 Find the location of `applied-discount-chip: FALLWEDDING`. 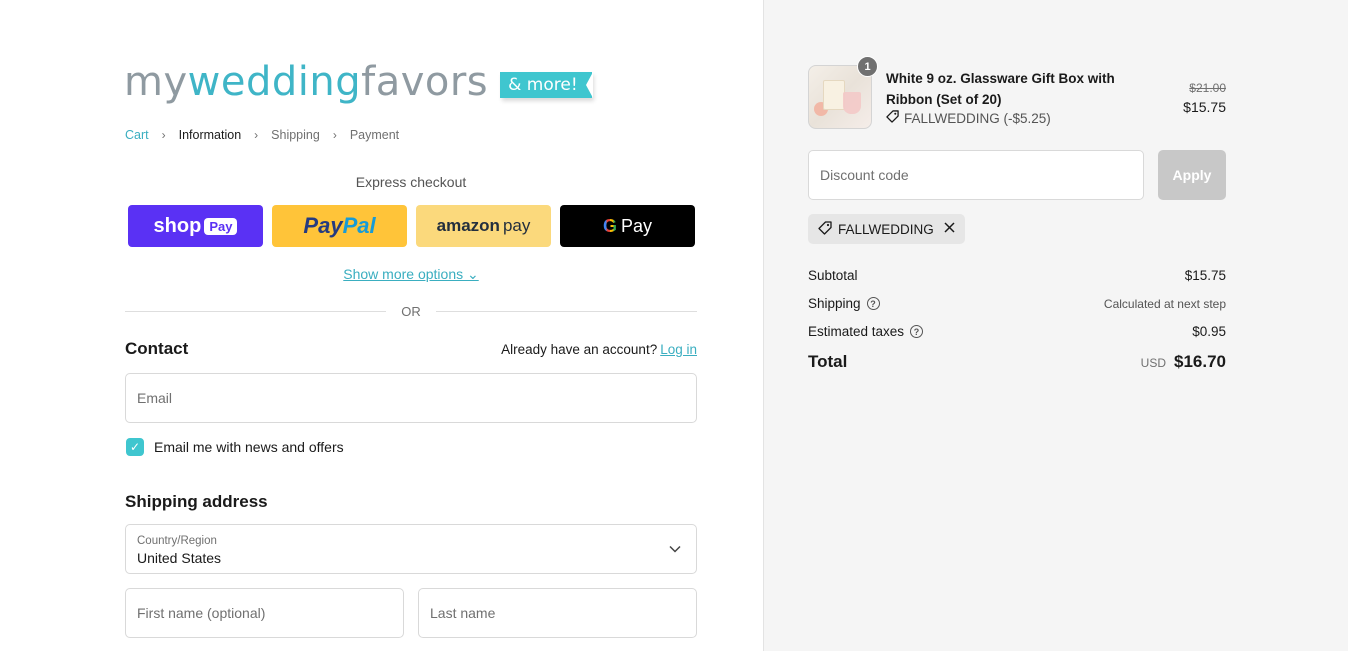

applied-discount-chip: FALLWEDDING is located at coordinates (886, 229).